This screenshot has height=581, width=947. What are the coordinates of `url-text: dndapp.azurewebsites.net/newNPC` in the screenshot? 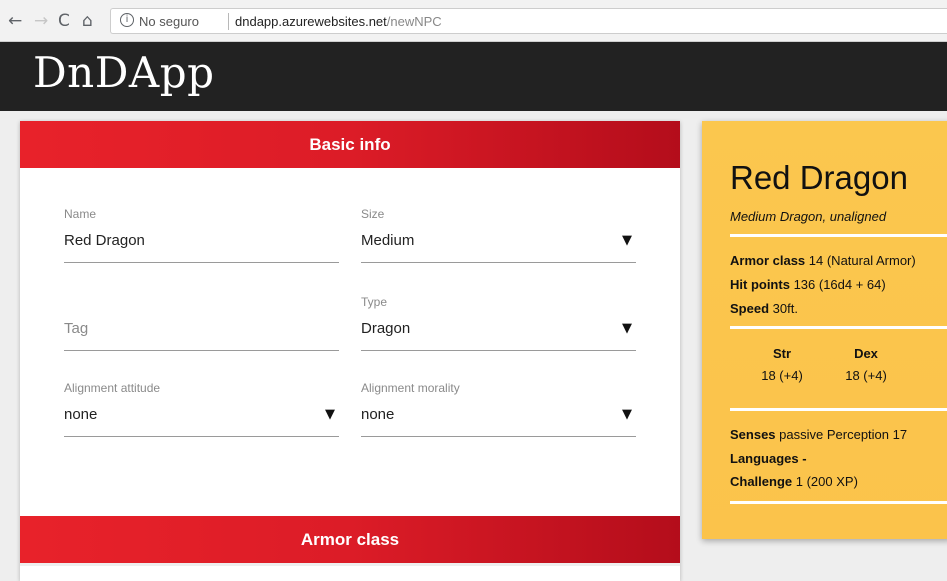 It's located at (338, 21).